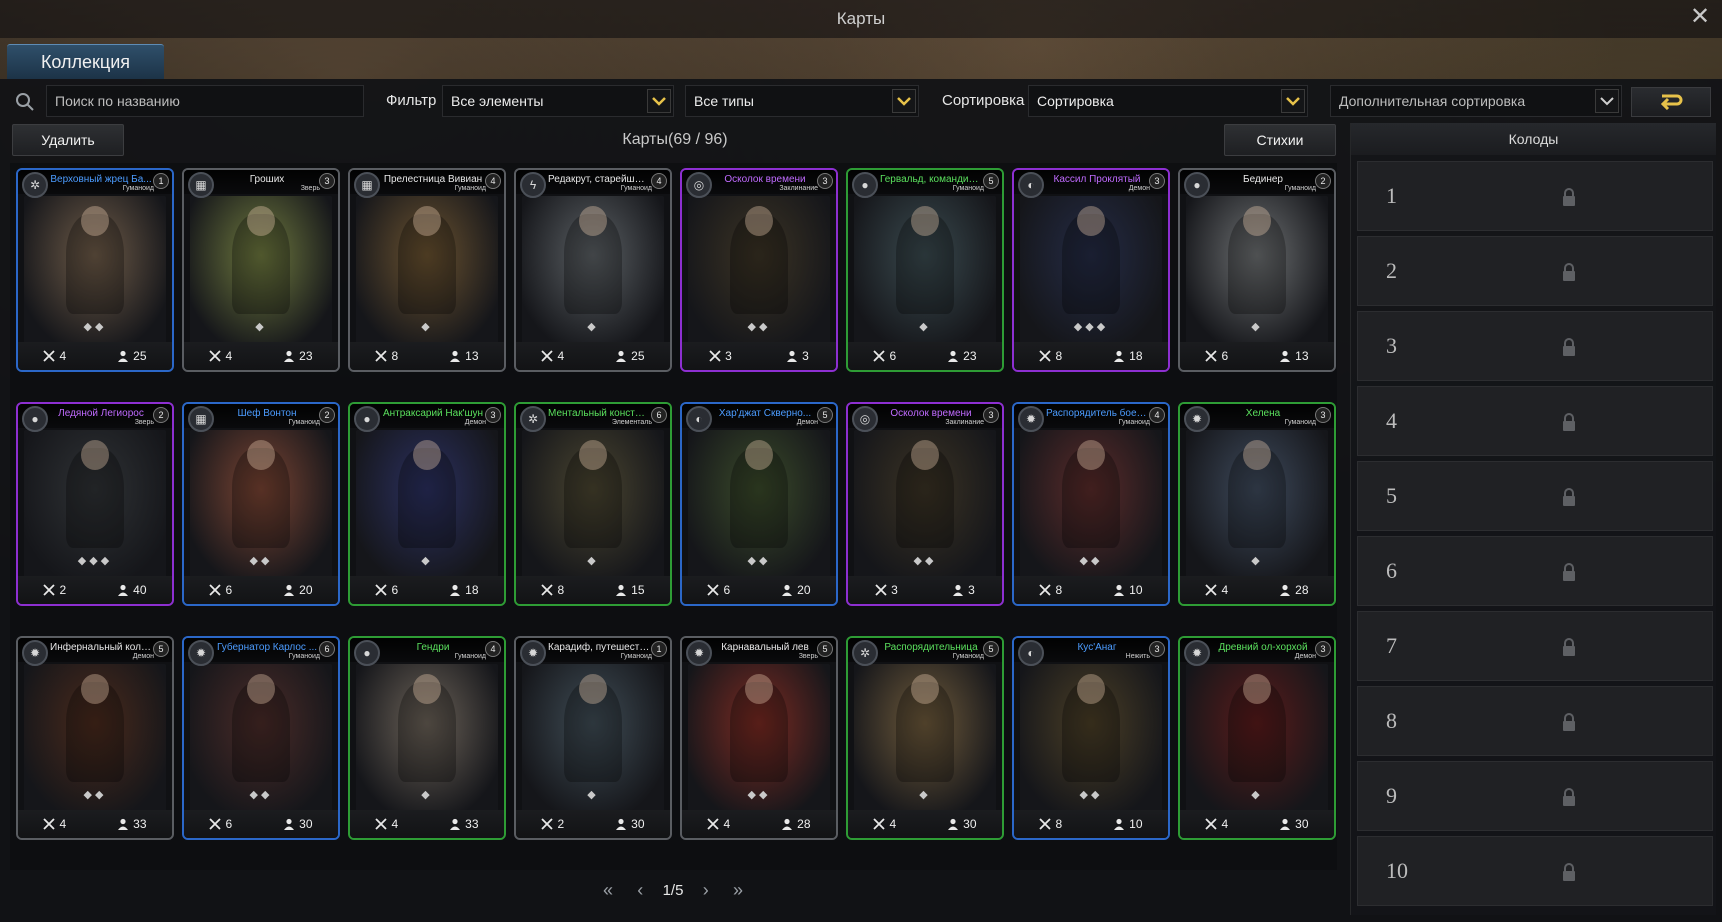  What do you see at coordinates (738, 890) in the screenshot?
I see `last-page-button: »` at bounding box center [738, 890].